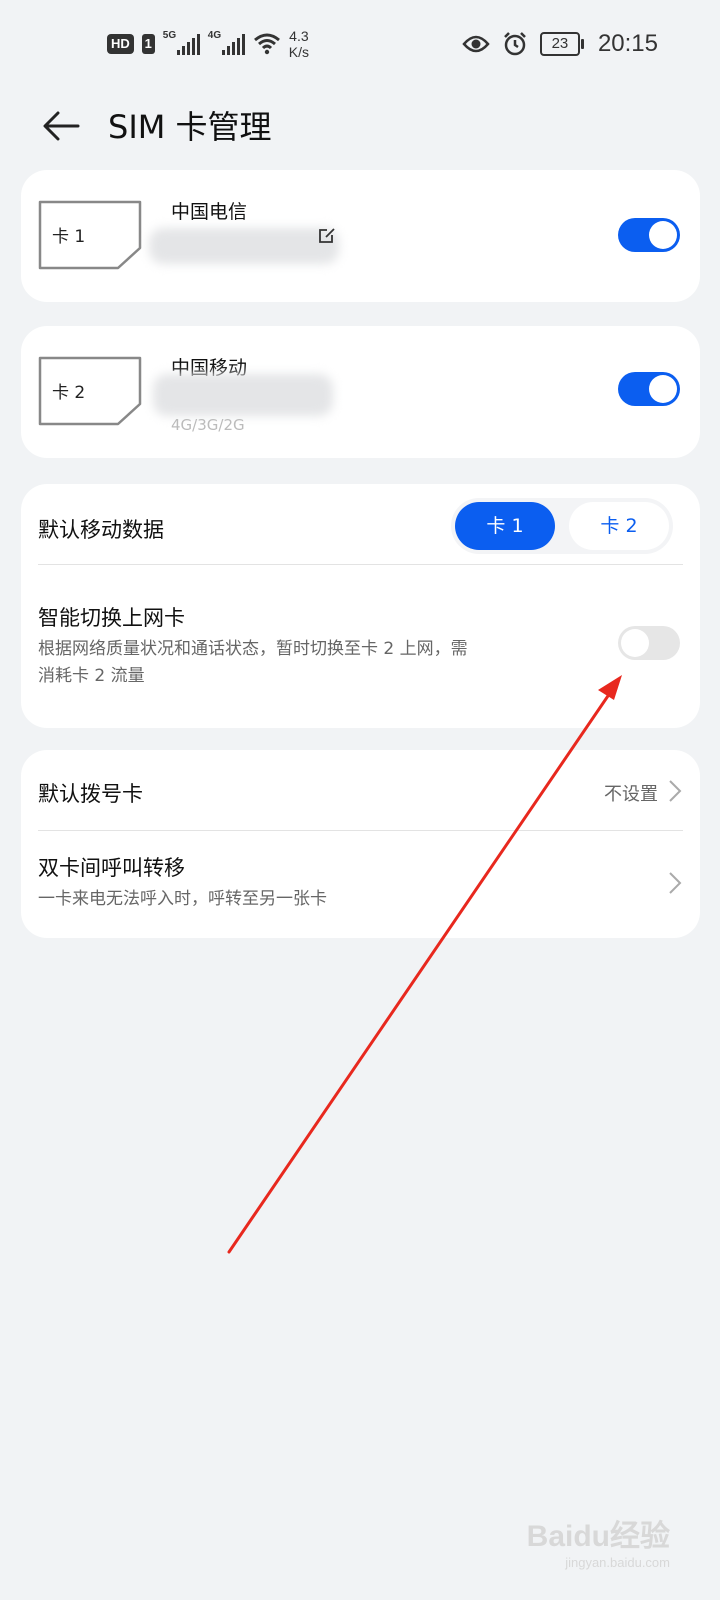  What do you see at coordinates (253, 649) in the screenshot?
I see `smart-switch-desc-line1: 根据网络质量状况和通话状态，暂时切换至卡 2 上网，需` at bounding box center [253, 649].